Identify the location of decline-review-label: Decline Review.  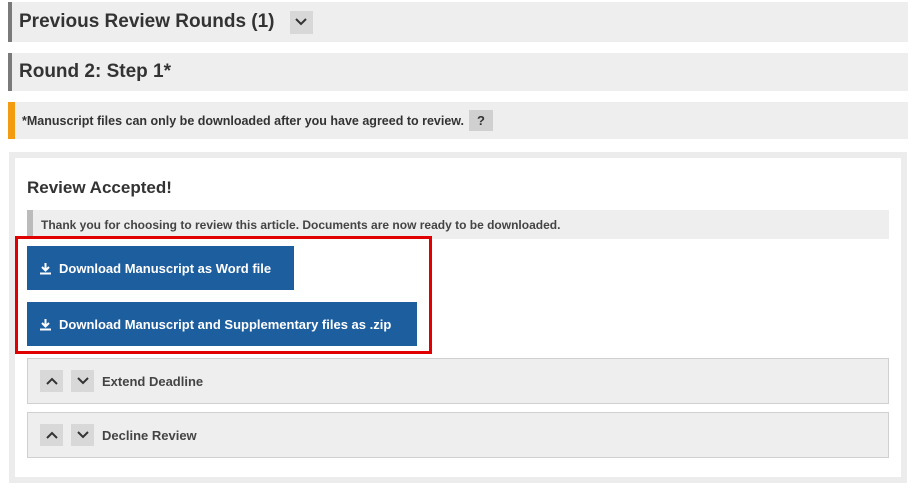
(149, 435).